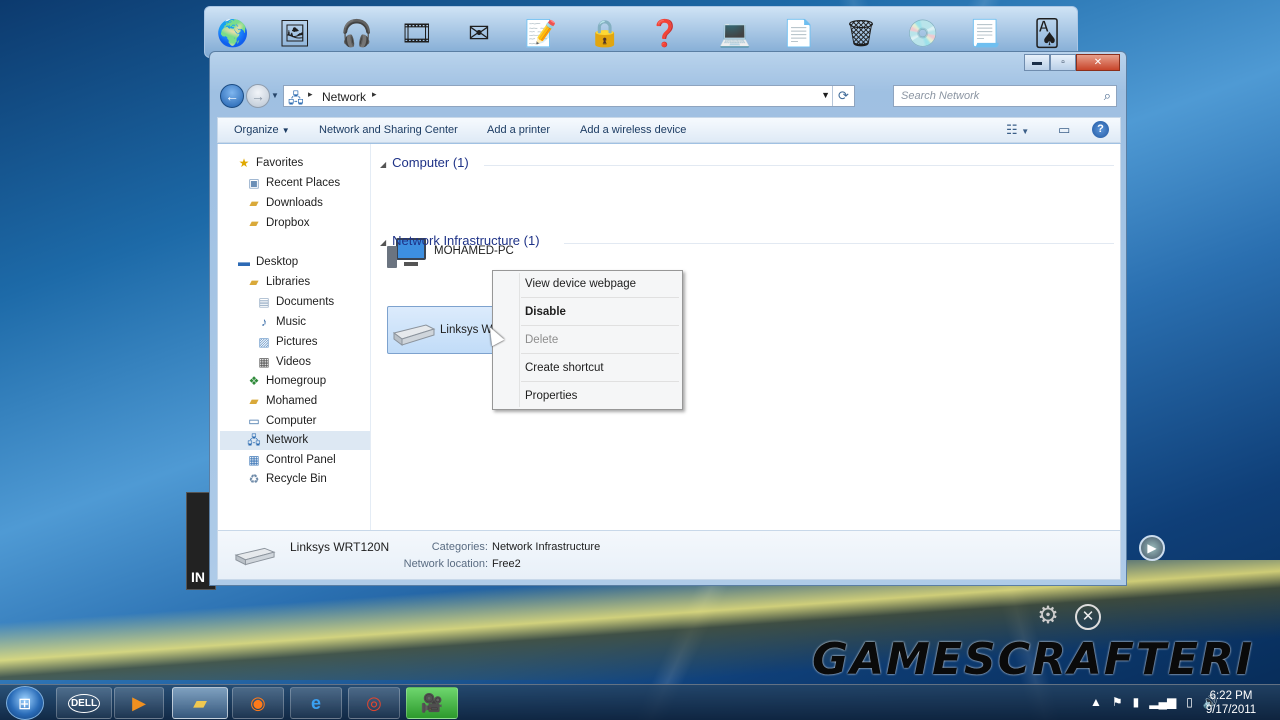  I want to click on group-header-computer: ◢ Computer (1), so click(424, 165).